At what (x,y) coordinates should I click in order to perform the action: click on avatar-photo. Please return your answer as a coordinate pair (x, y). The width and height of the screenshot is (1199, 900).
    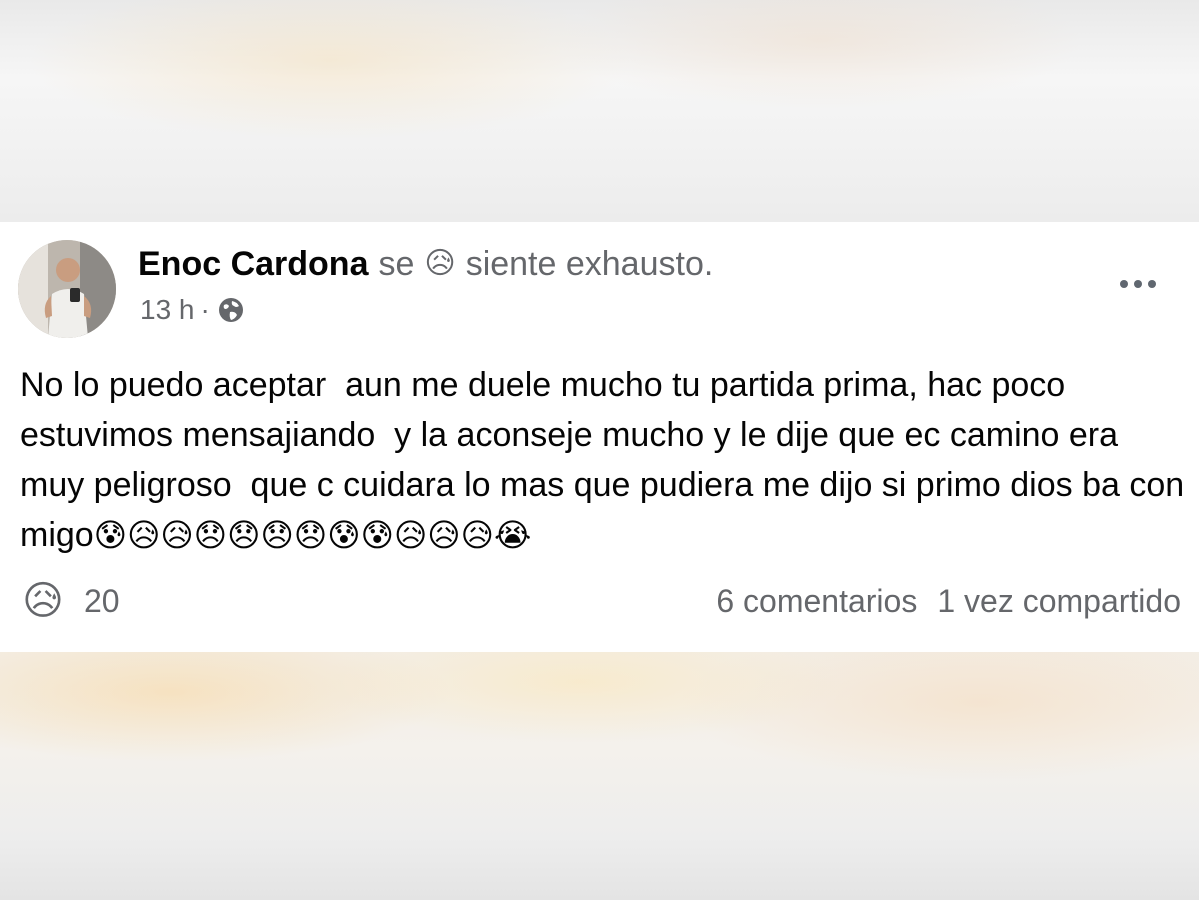
    Looking at the image, I should click on (67, 289).